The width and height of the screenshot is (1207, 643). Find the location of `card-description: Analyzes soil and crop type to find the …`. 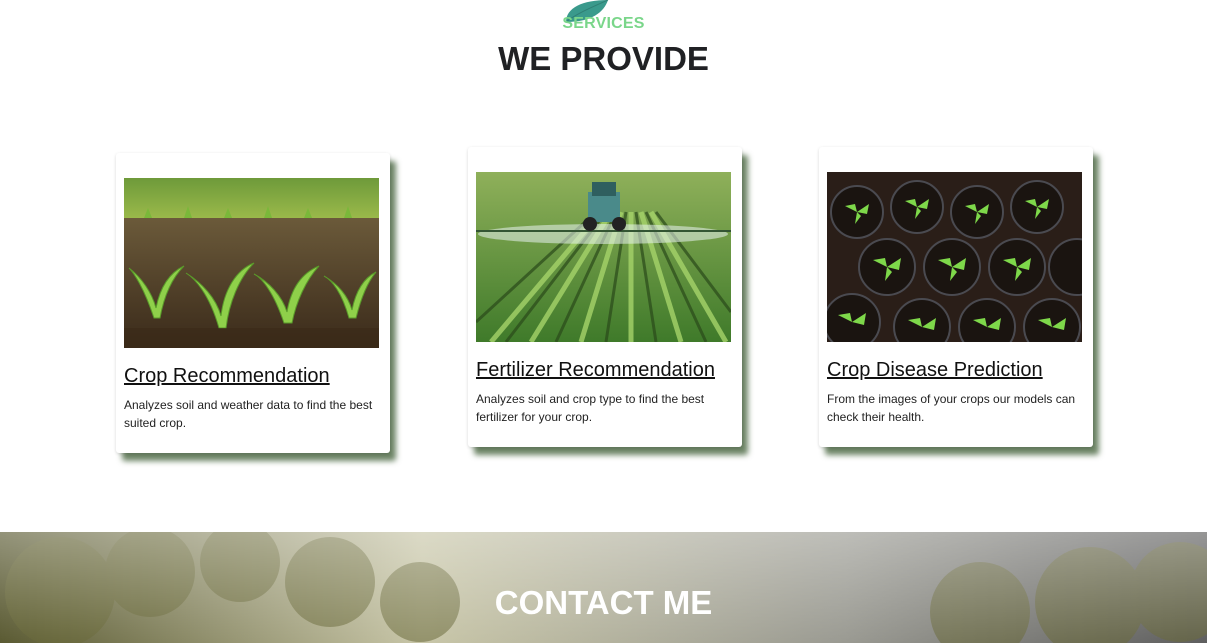

card-description: Analyzes soil and crop type to find the … is located at coordinates (590, 408).